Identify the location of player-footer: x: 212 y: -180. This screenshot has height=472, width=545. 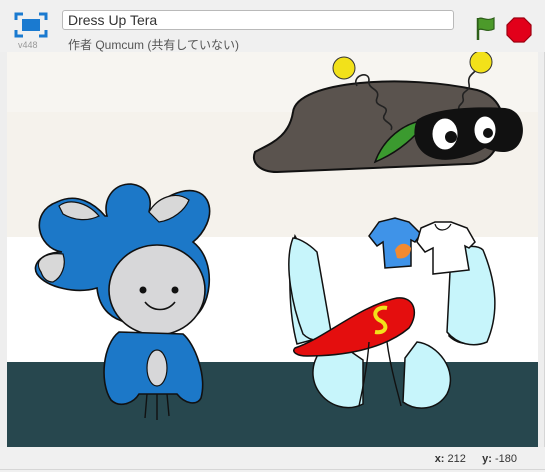
(272, 459).